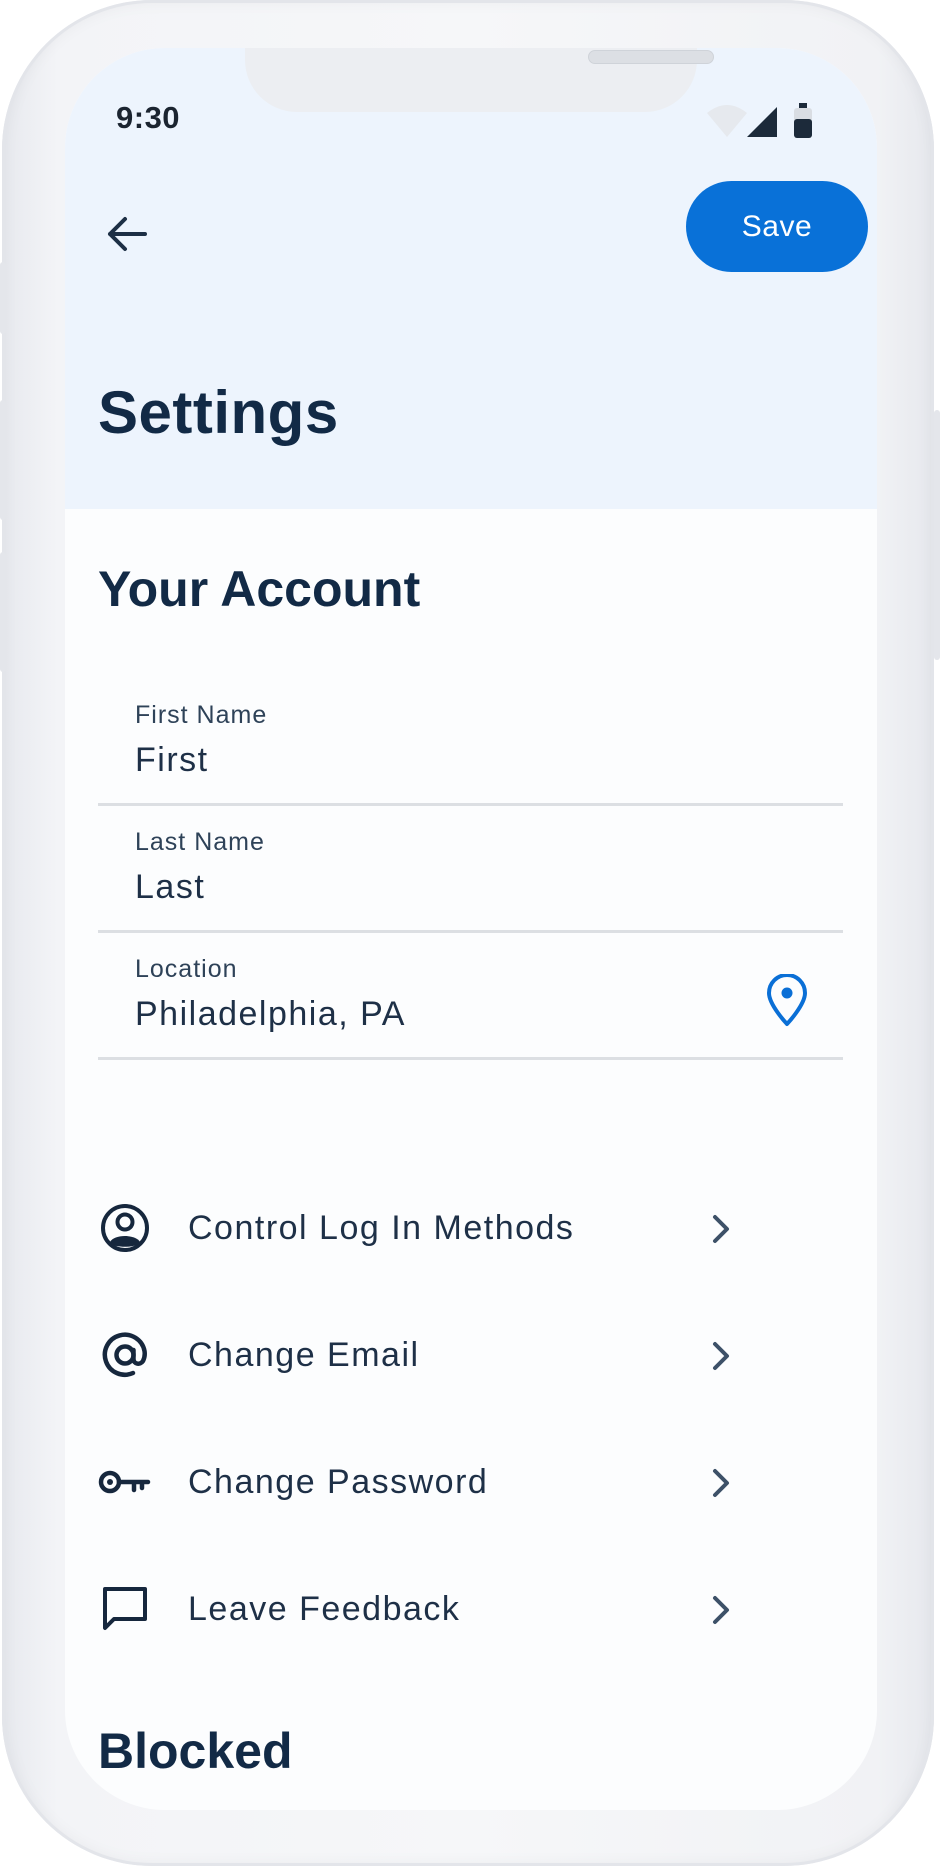 This screenshot has height=1868, width=940. What do you see at coordinates (125, 1355) in the screenshot?
I see `at-sign-icon` at bounding box center [125, 1355].